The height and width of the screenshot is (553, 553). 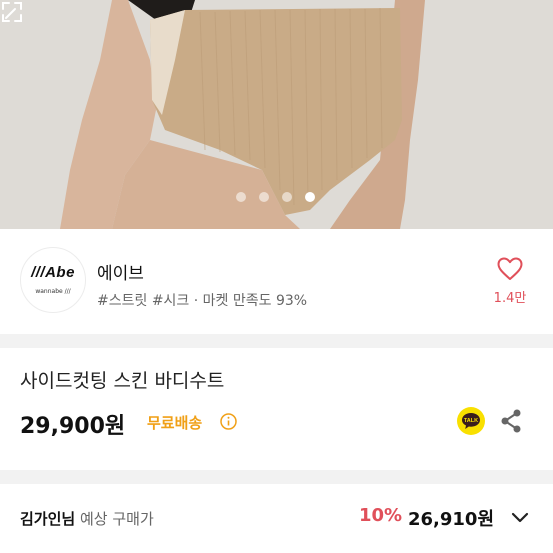 What do you see at coordinates (73, 426) in the screenshot?
I see `product-price: 29,900원` at bounding box center [73, 426].